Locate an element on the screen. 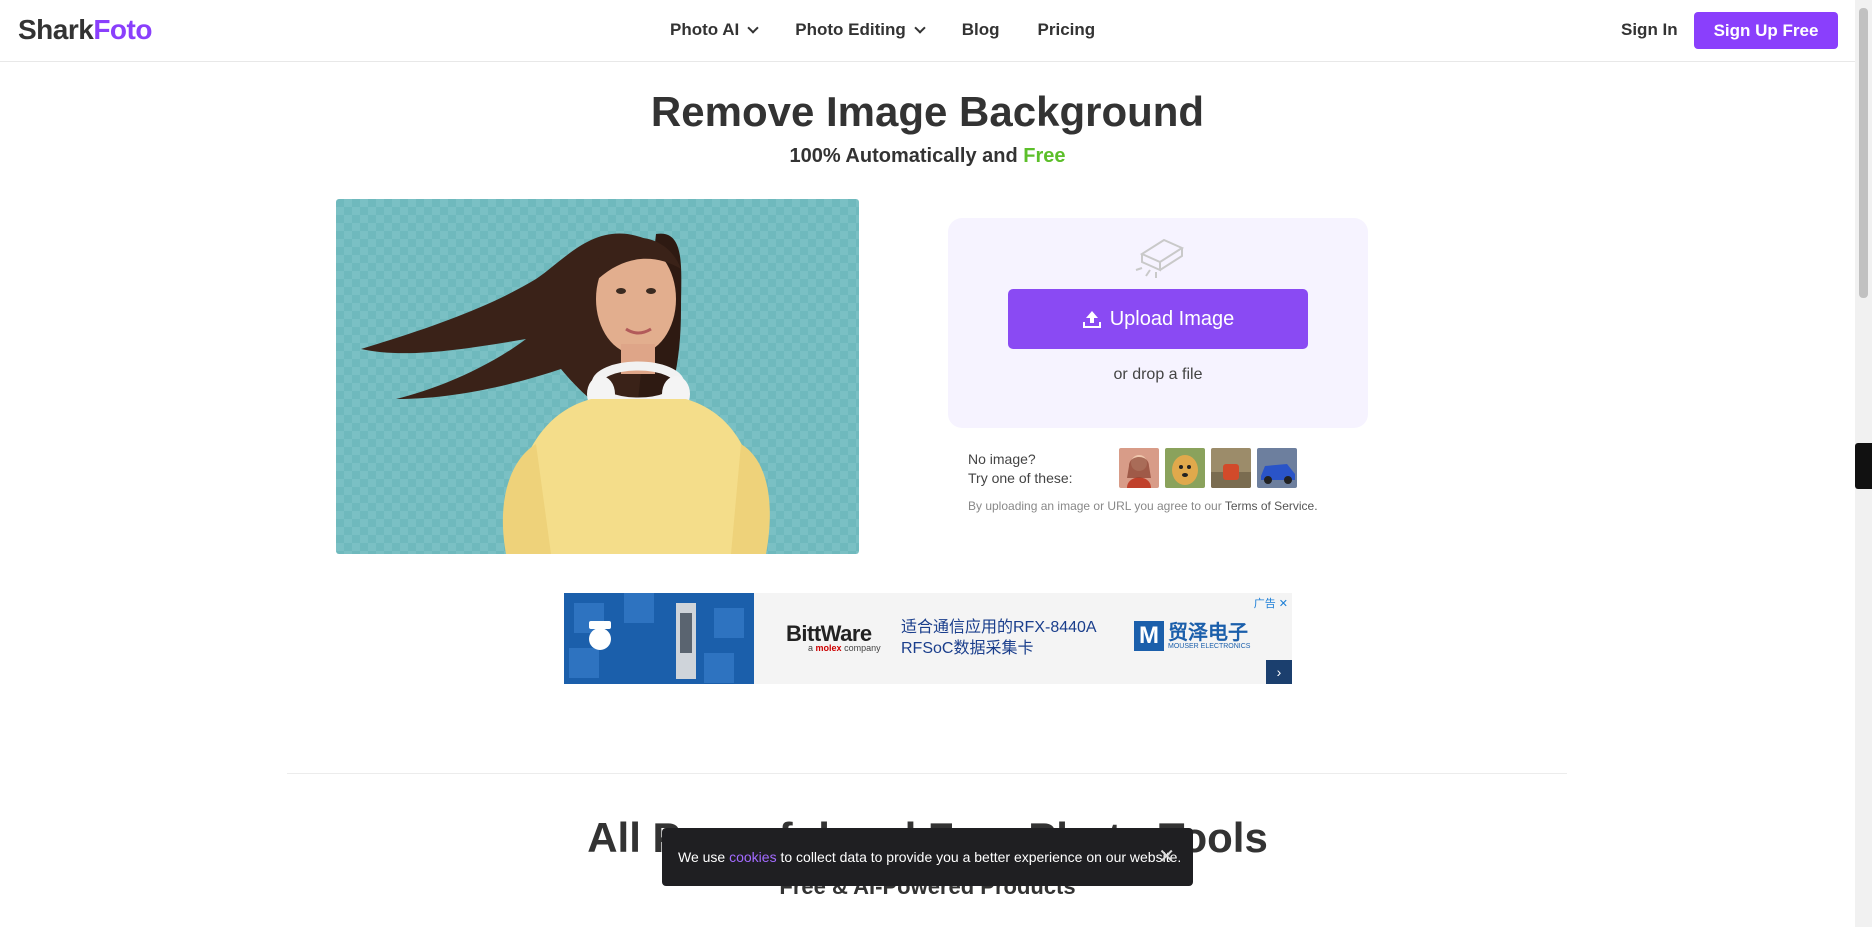  sign-up-button: Sign Up Free is located at coordinates (1766, 30).